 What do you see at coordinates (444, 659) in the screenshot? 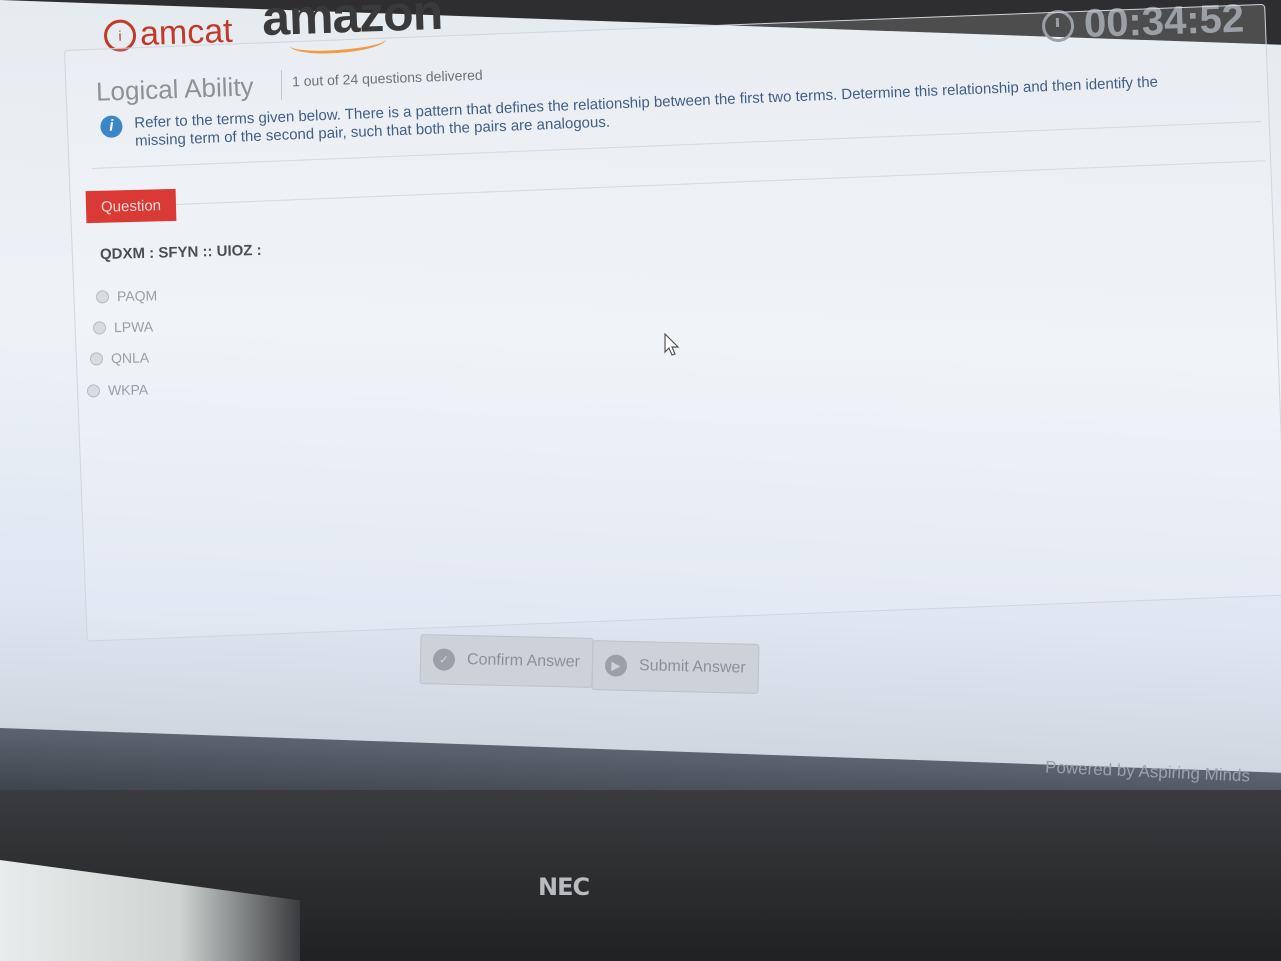
I see `checkmark-icon: ✓` at bounding box center [444, 659].